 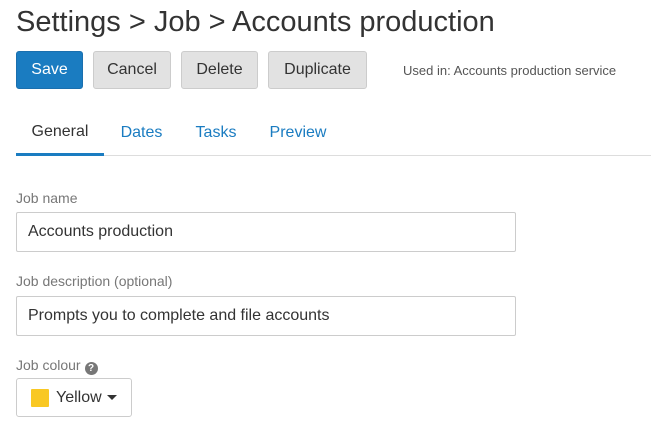 What do you see at coordinates (91, 368) in the screenshot?
I see `question-circle-icon: ?` at bounding box center [91, 368].